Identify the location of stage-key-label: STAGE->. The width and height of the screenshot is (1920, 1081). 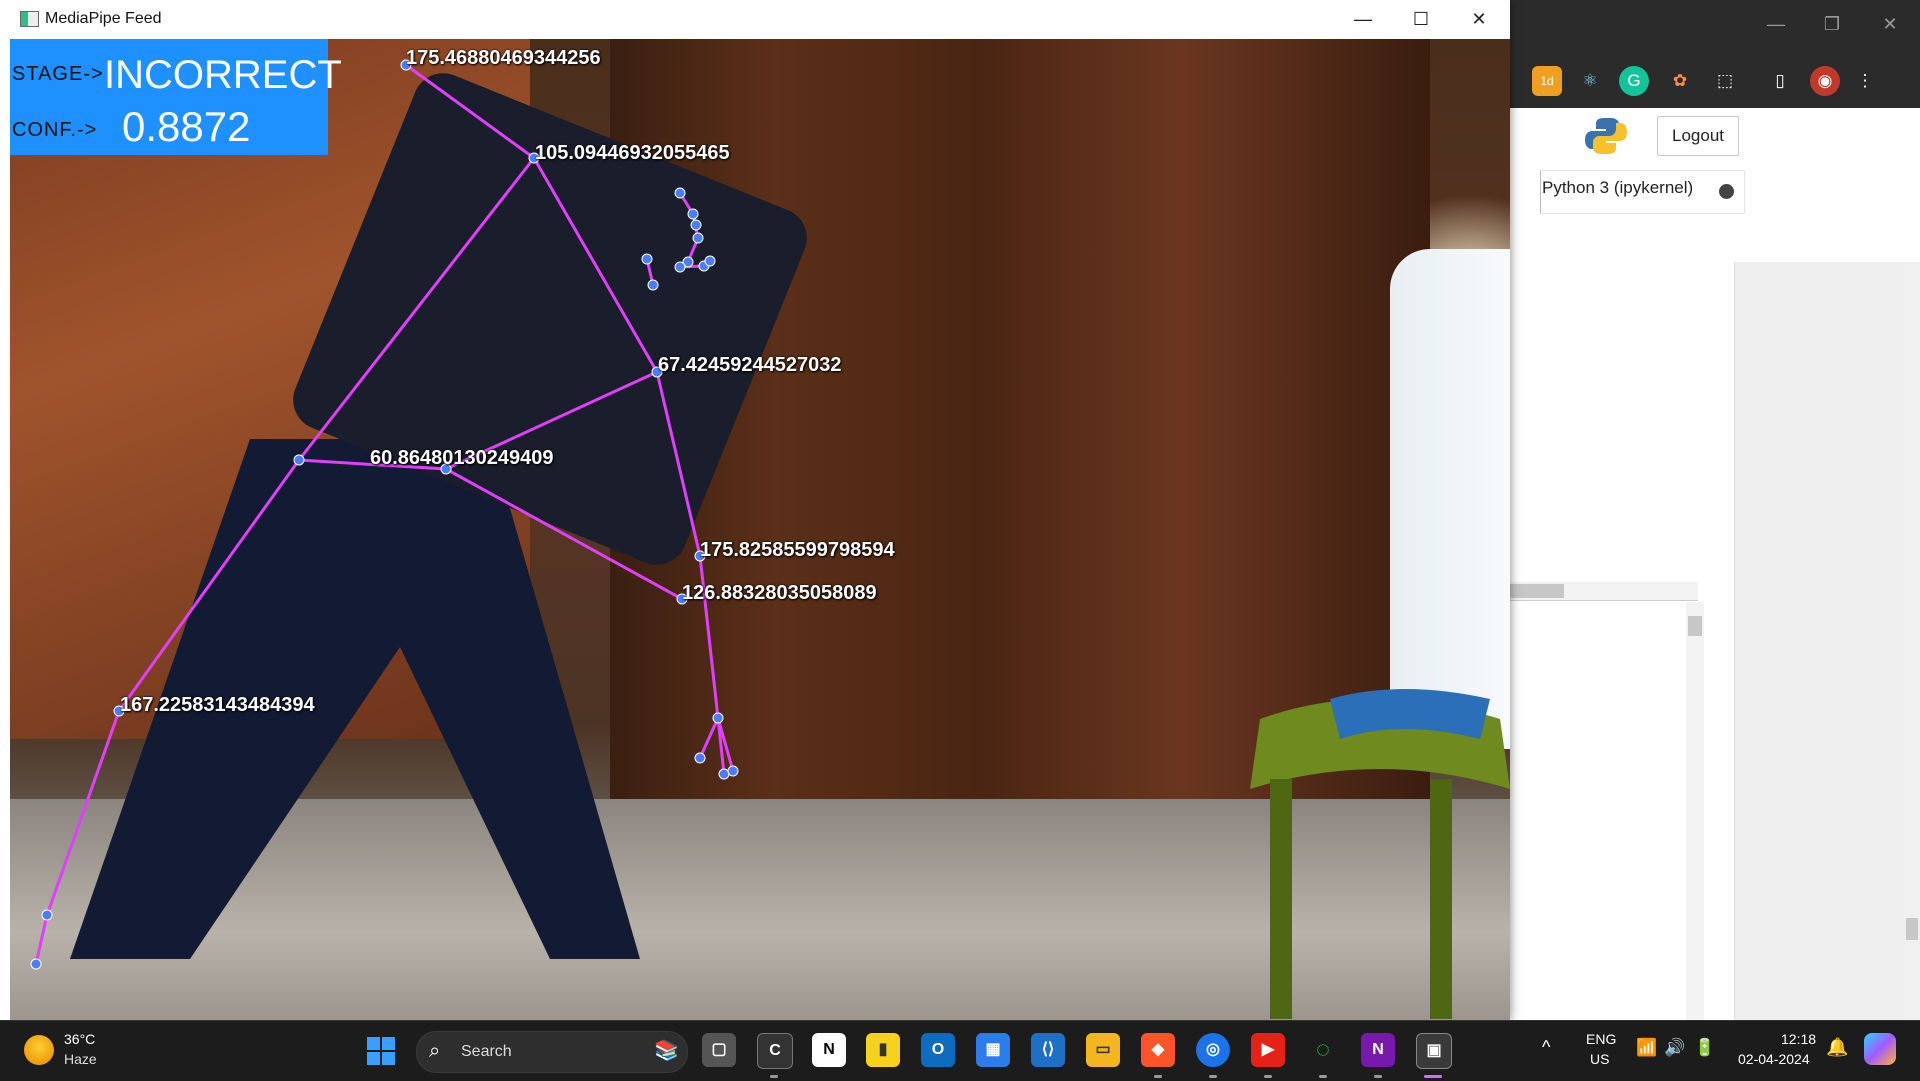
(58, 74).